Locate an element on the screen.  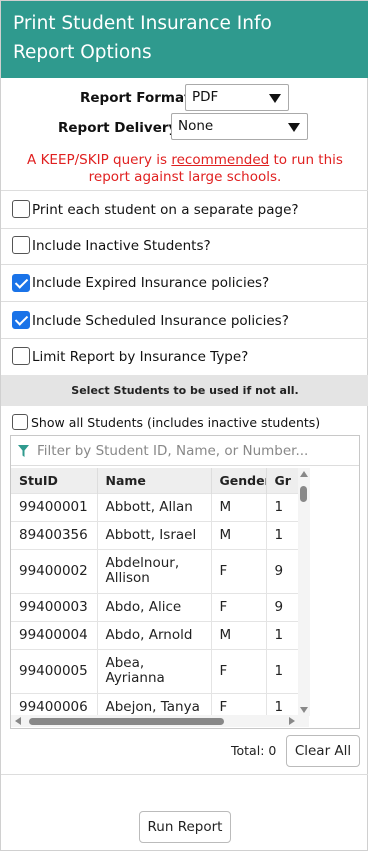
cell-name: Abdo, Alice is located at coordinates (154, 606).